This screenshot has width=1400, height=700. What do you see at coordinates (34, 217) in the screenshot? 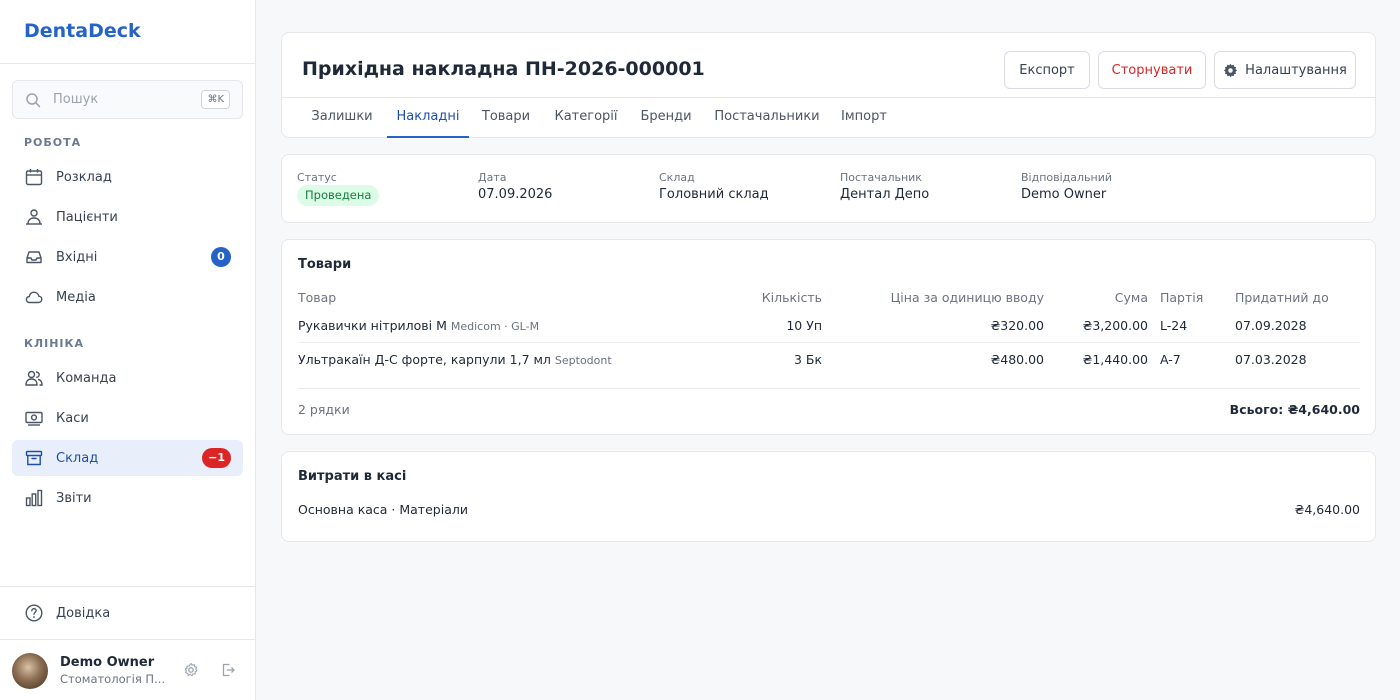
I see `patients-icon` at bounding box center [34, 217].